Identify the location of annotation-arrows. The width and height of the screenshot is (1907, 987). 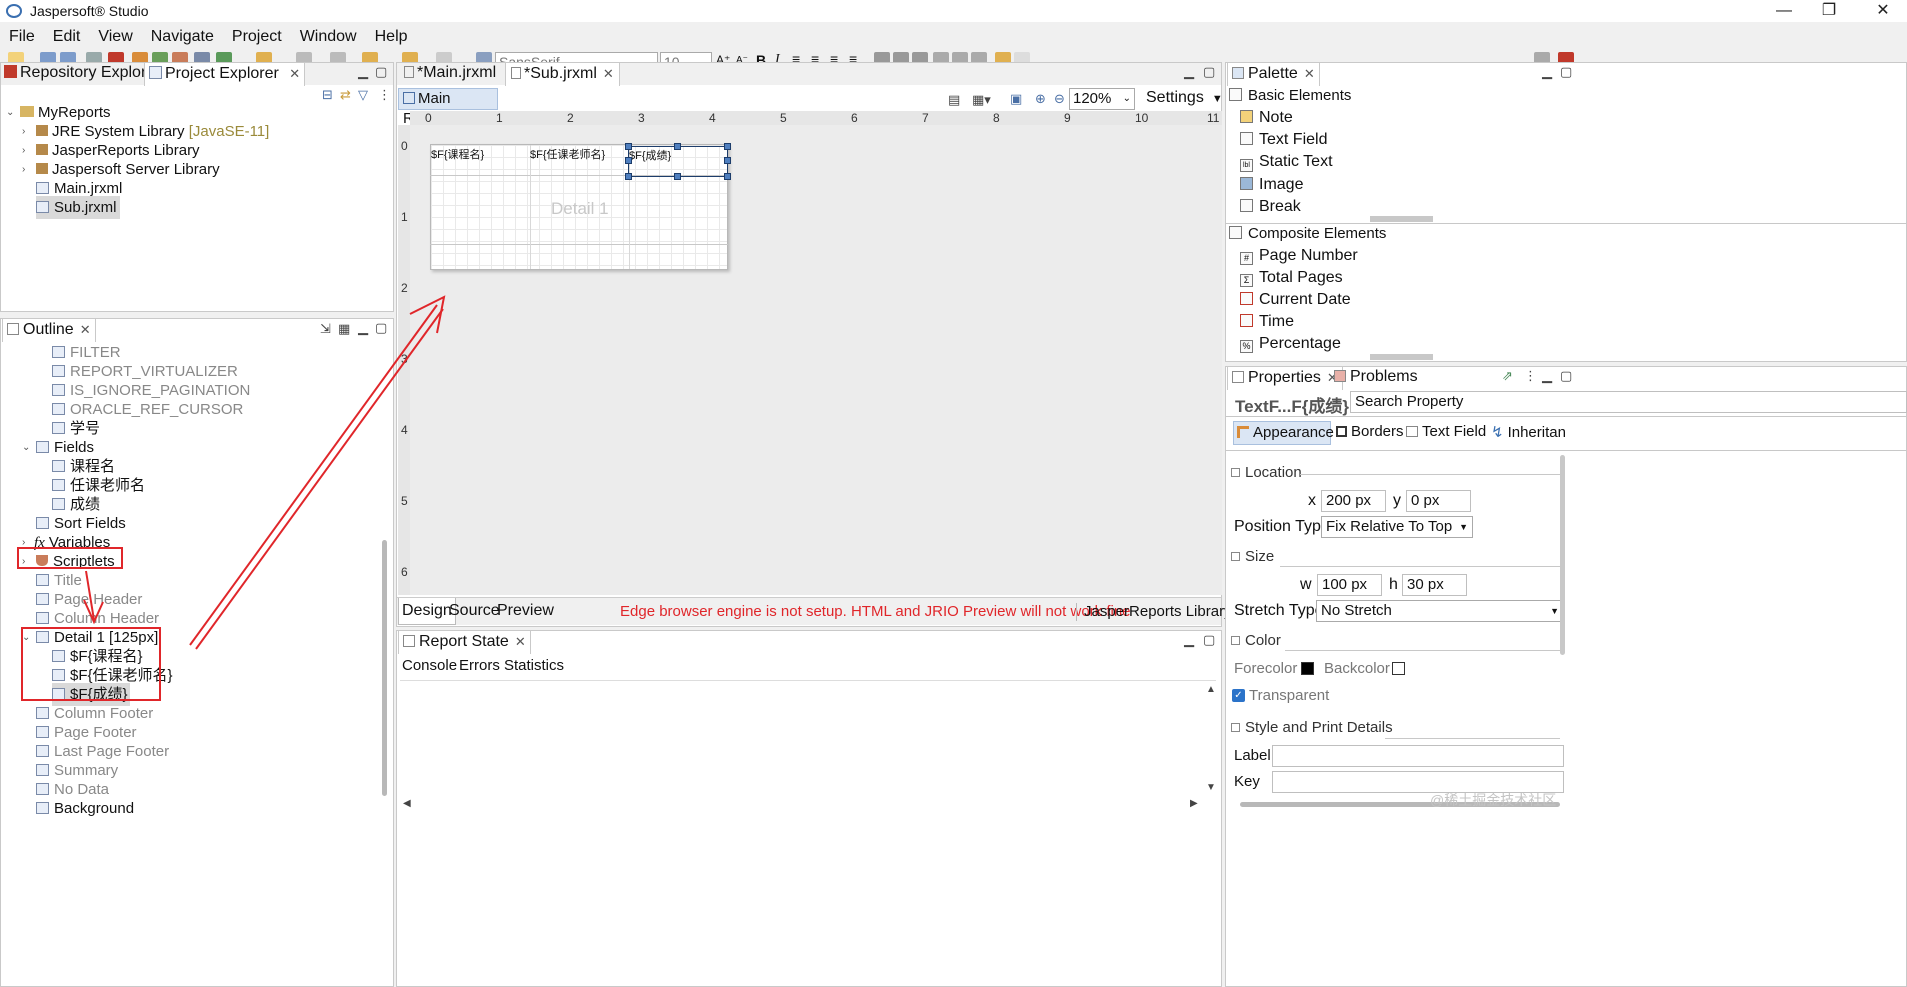
(264, 472).